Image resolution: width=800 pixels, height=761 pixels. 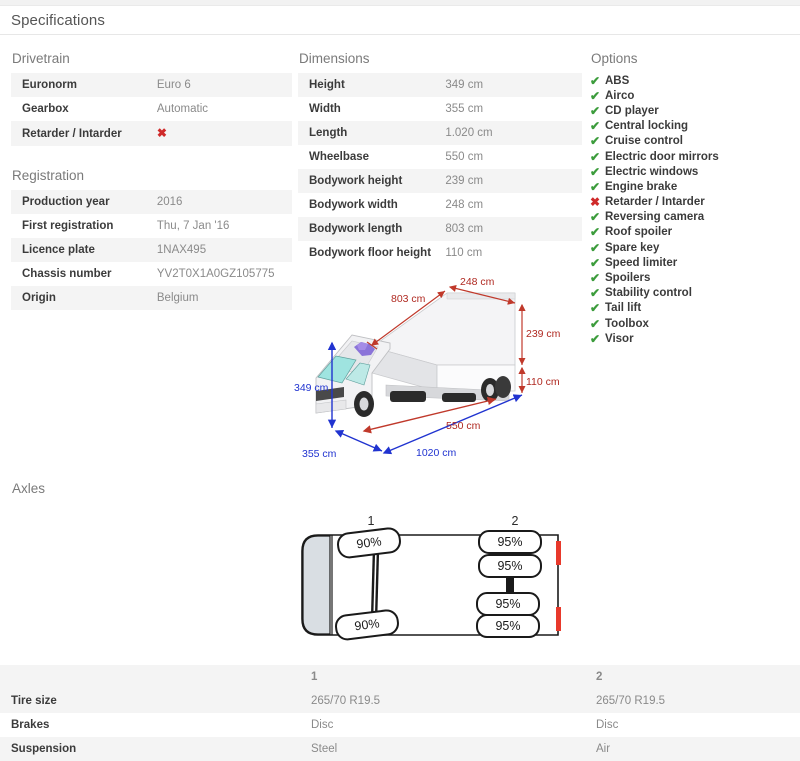 I want to click on option-item: ✔ Spoilers, so click(x=691, y=277).